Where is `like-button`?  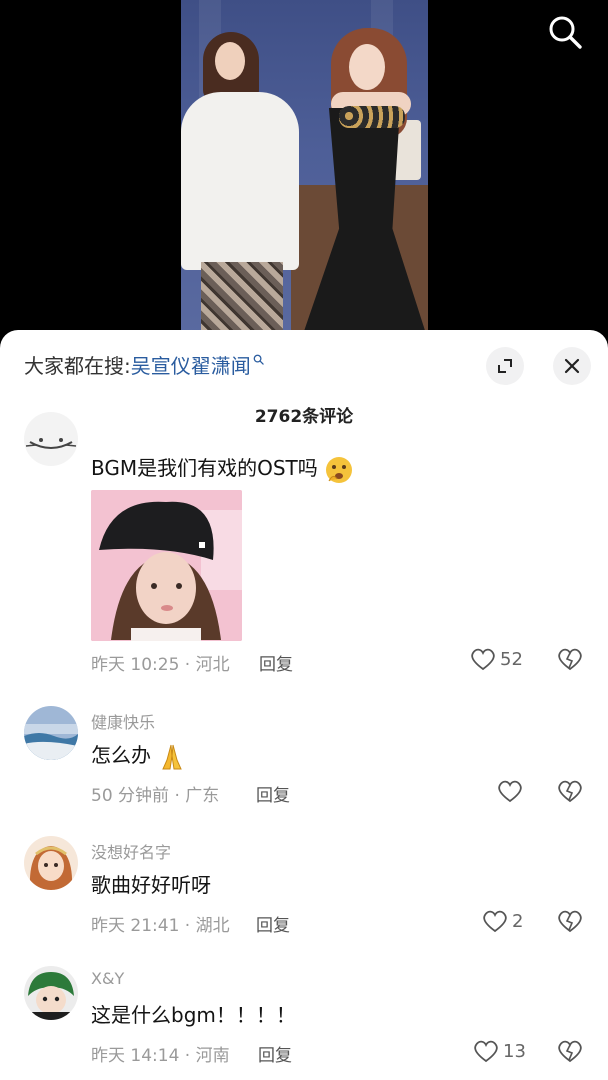 like-button is located at coordinates (510, 791).